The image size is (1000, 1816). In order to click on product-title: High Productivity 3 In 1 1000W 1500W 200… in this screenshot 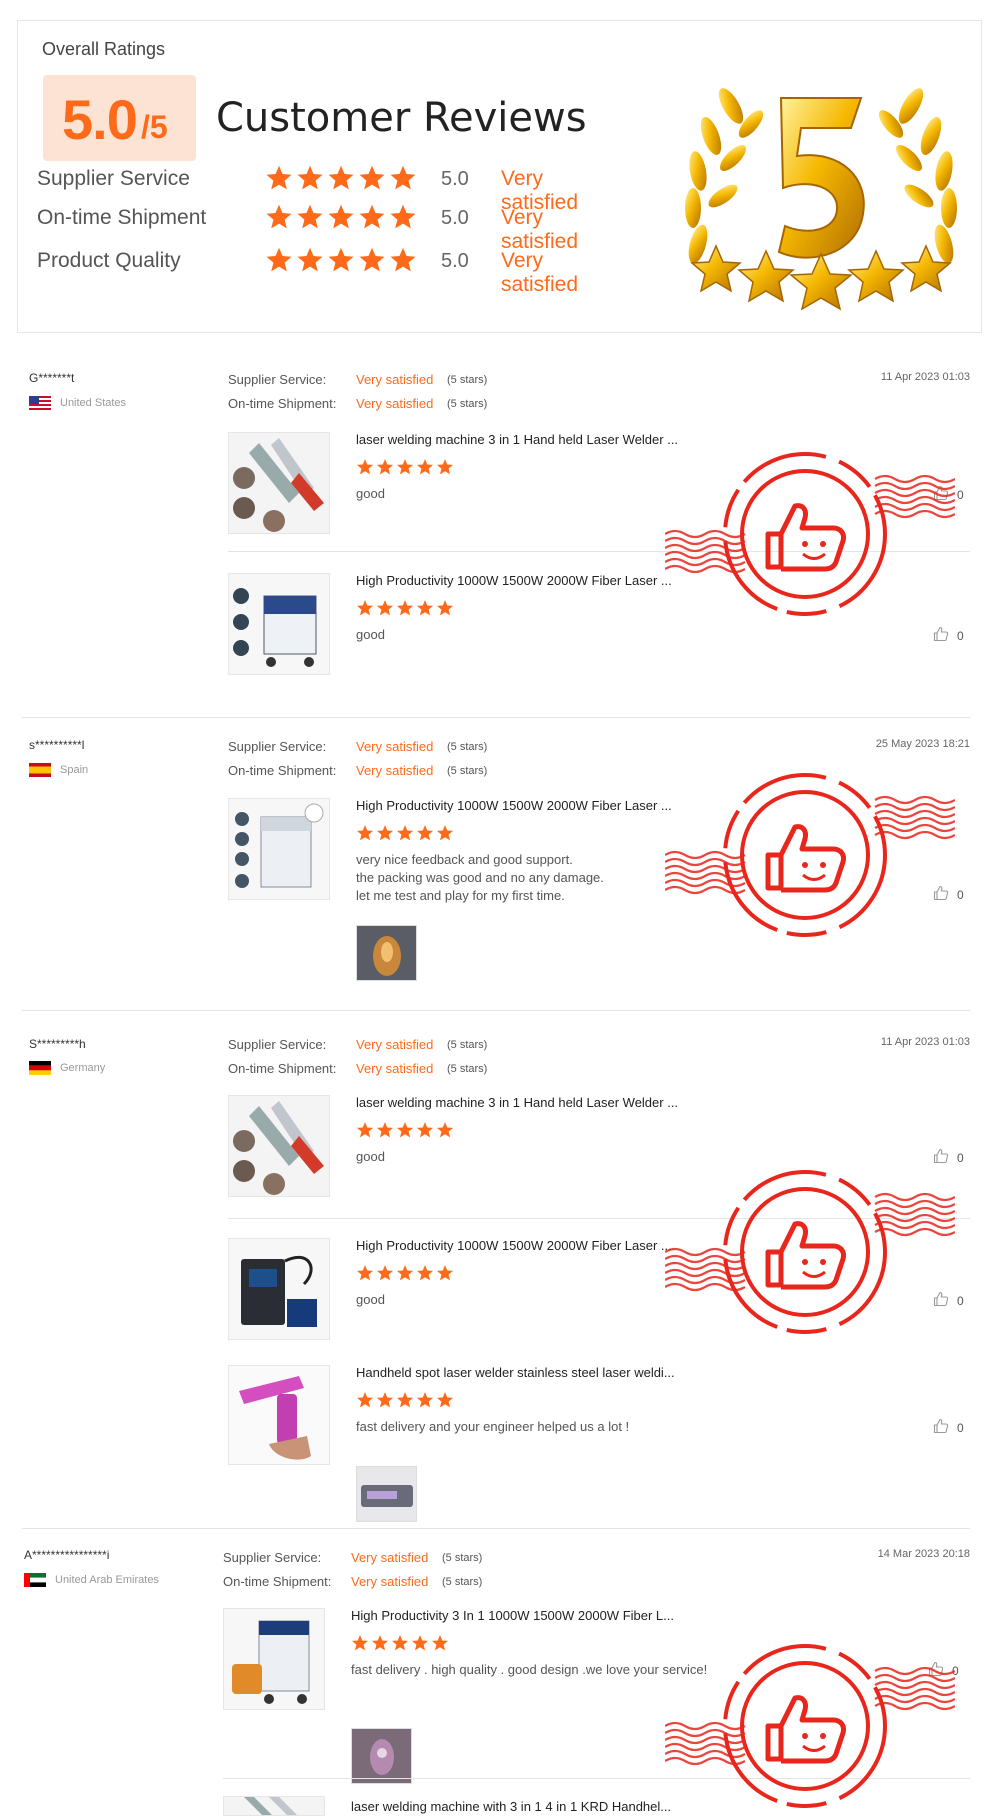, I will do `click(512, 1615)`.